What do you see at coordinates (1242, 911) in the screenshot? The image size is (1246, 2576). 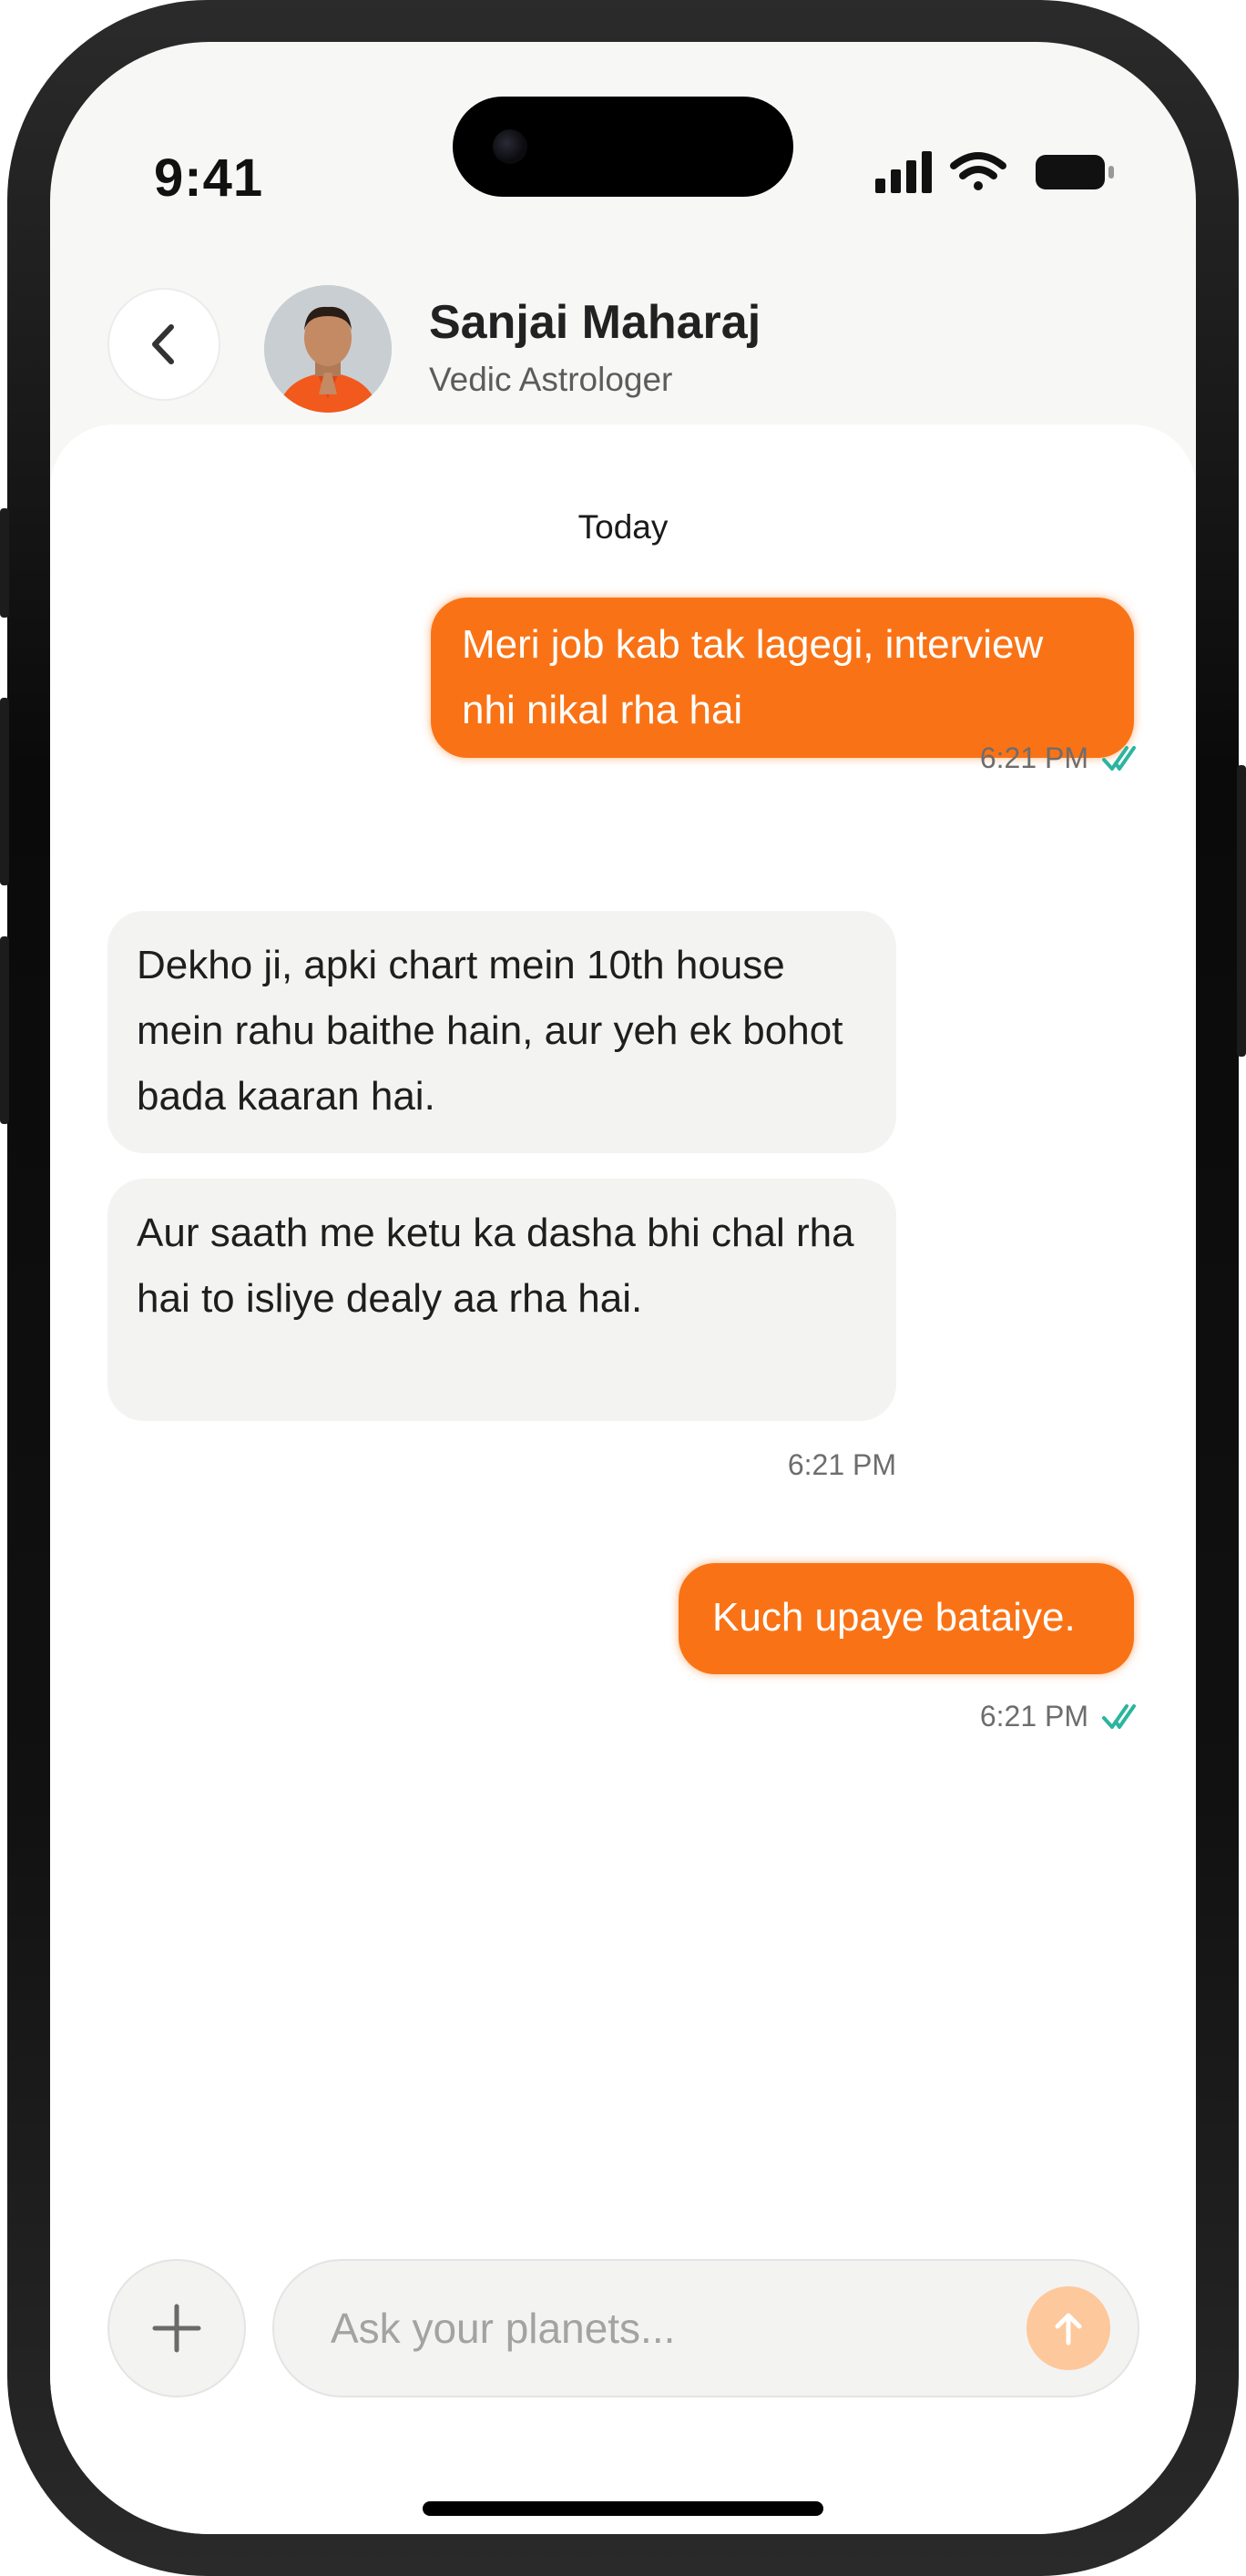 I see `power-button` at bounding box center [1242, 911].